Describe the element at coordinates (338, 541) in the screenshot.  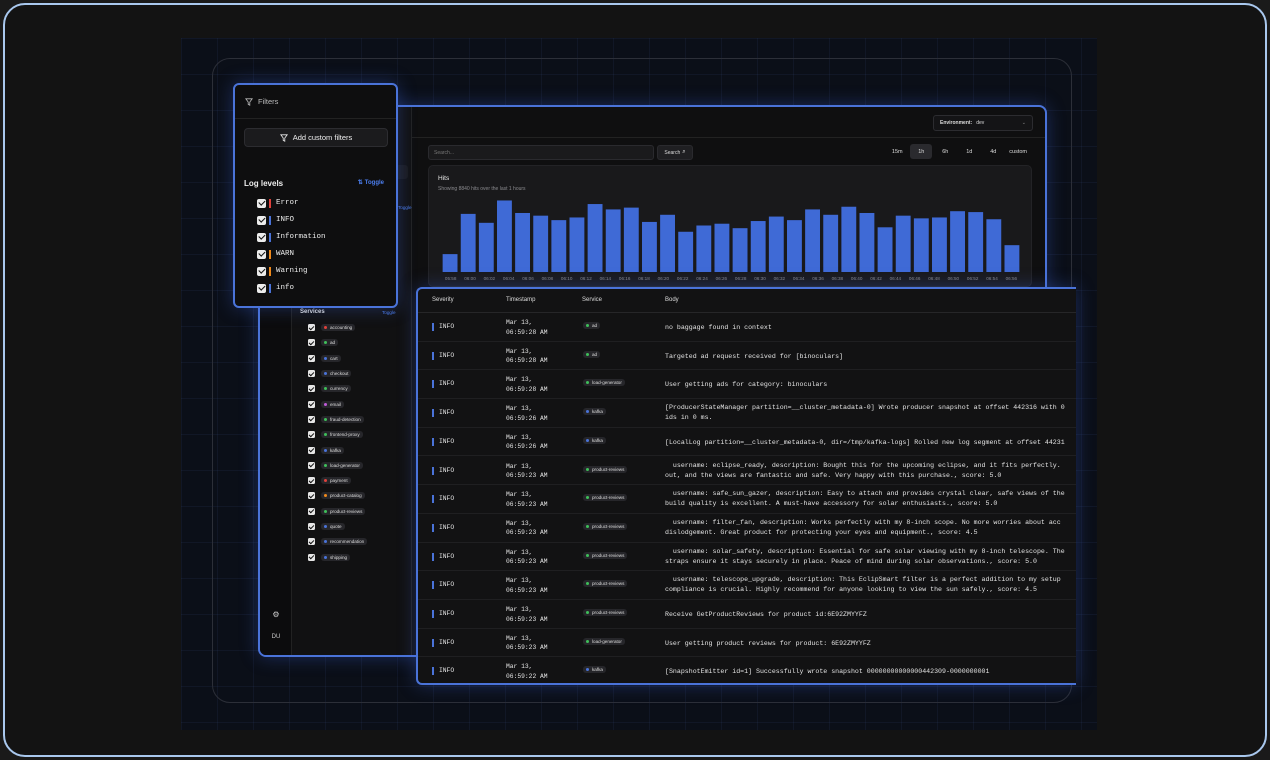
I see `service-item: recommendation` at that location.